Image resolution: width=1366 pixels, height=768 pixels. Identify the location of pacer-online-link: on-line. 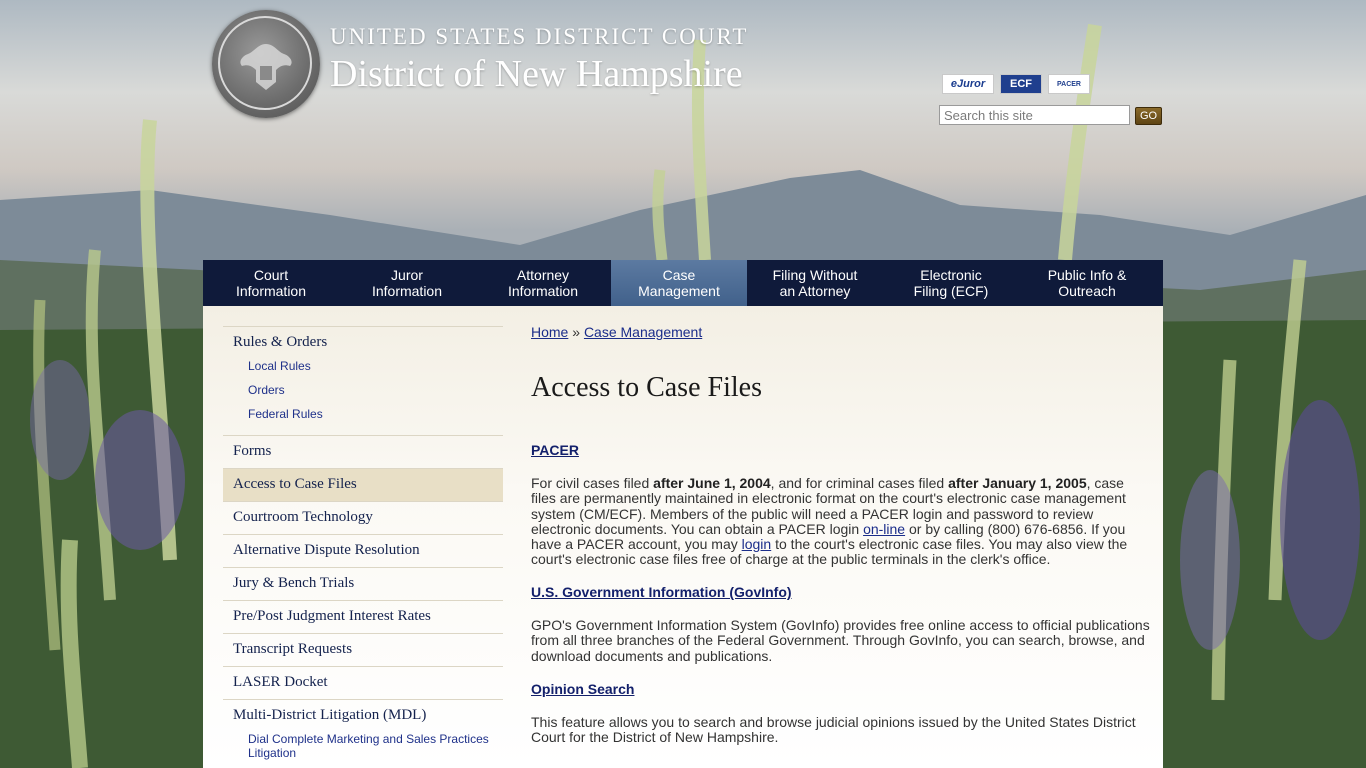
(884, 529).